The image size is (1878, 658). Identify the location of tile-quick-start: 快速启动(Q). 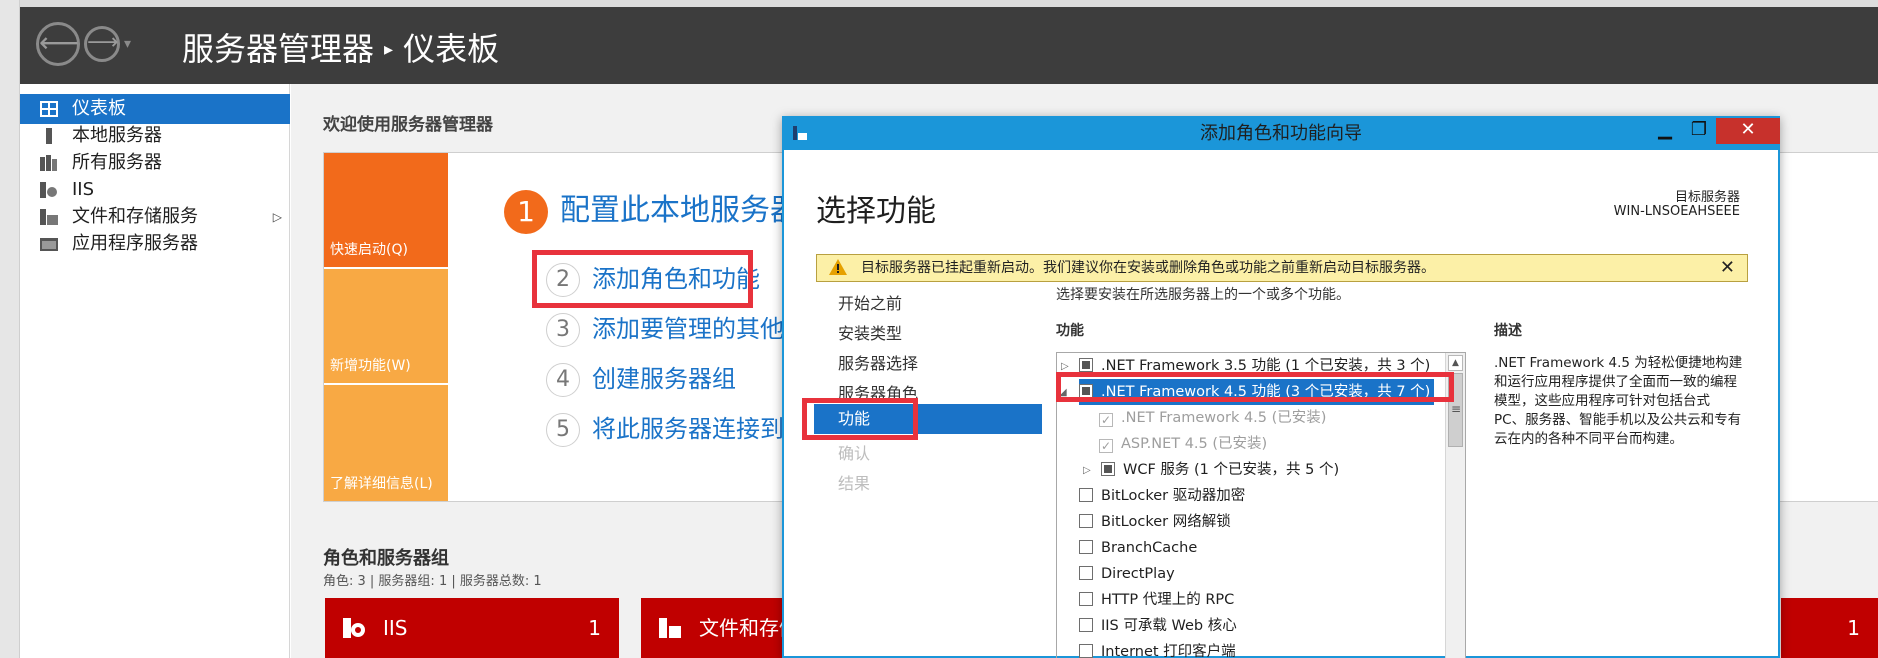
(386, 210).